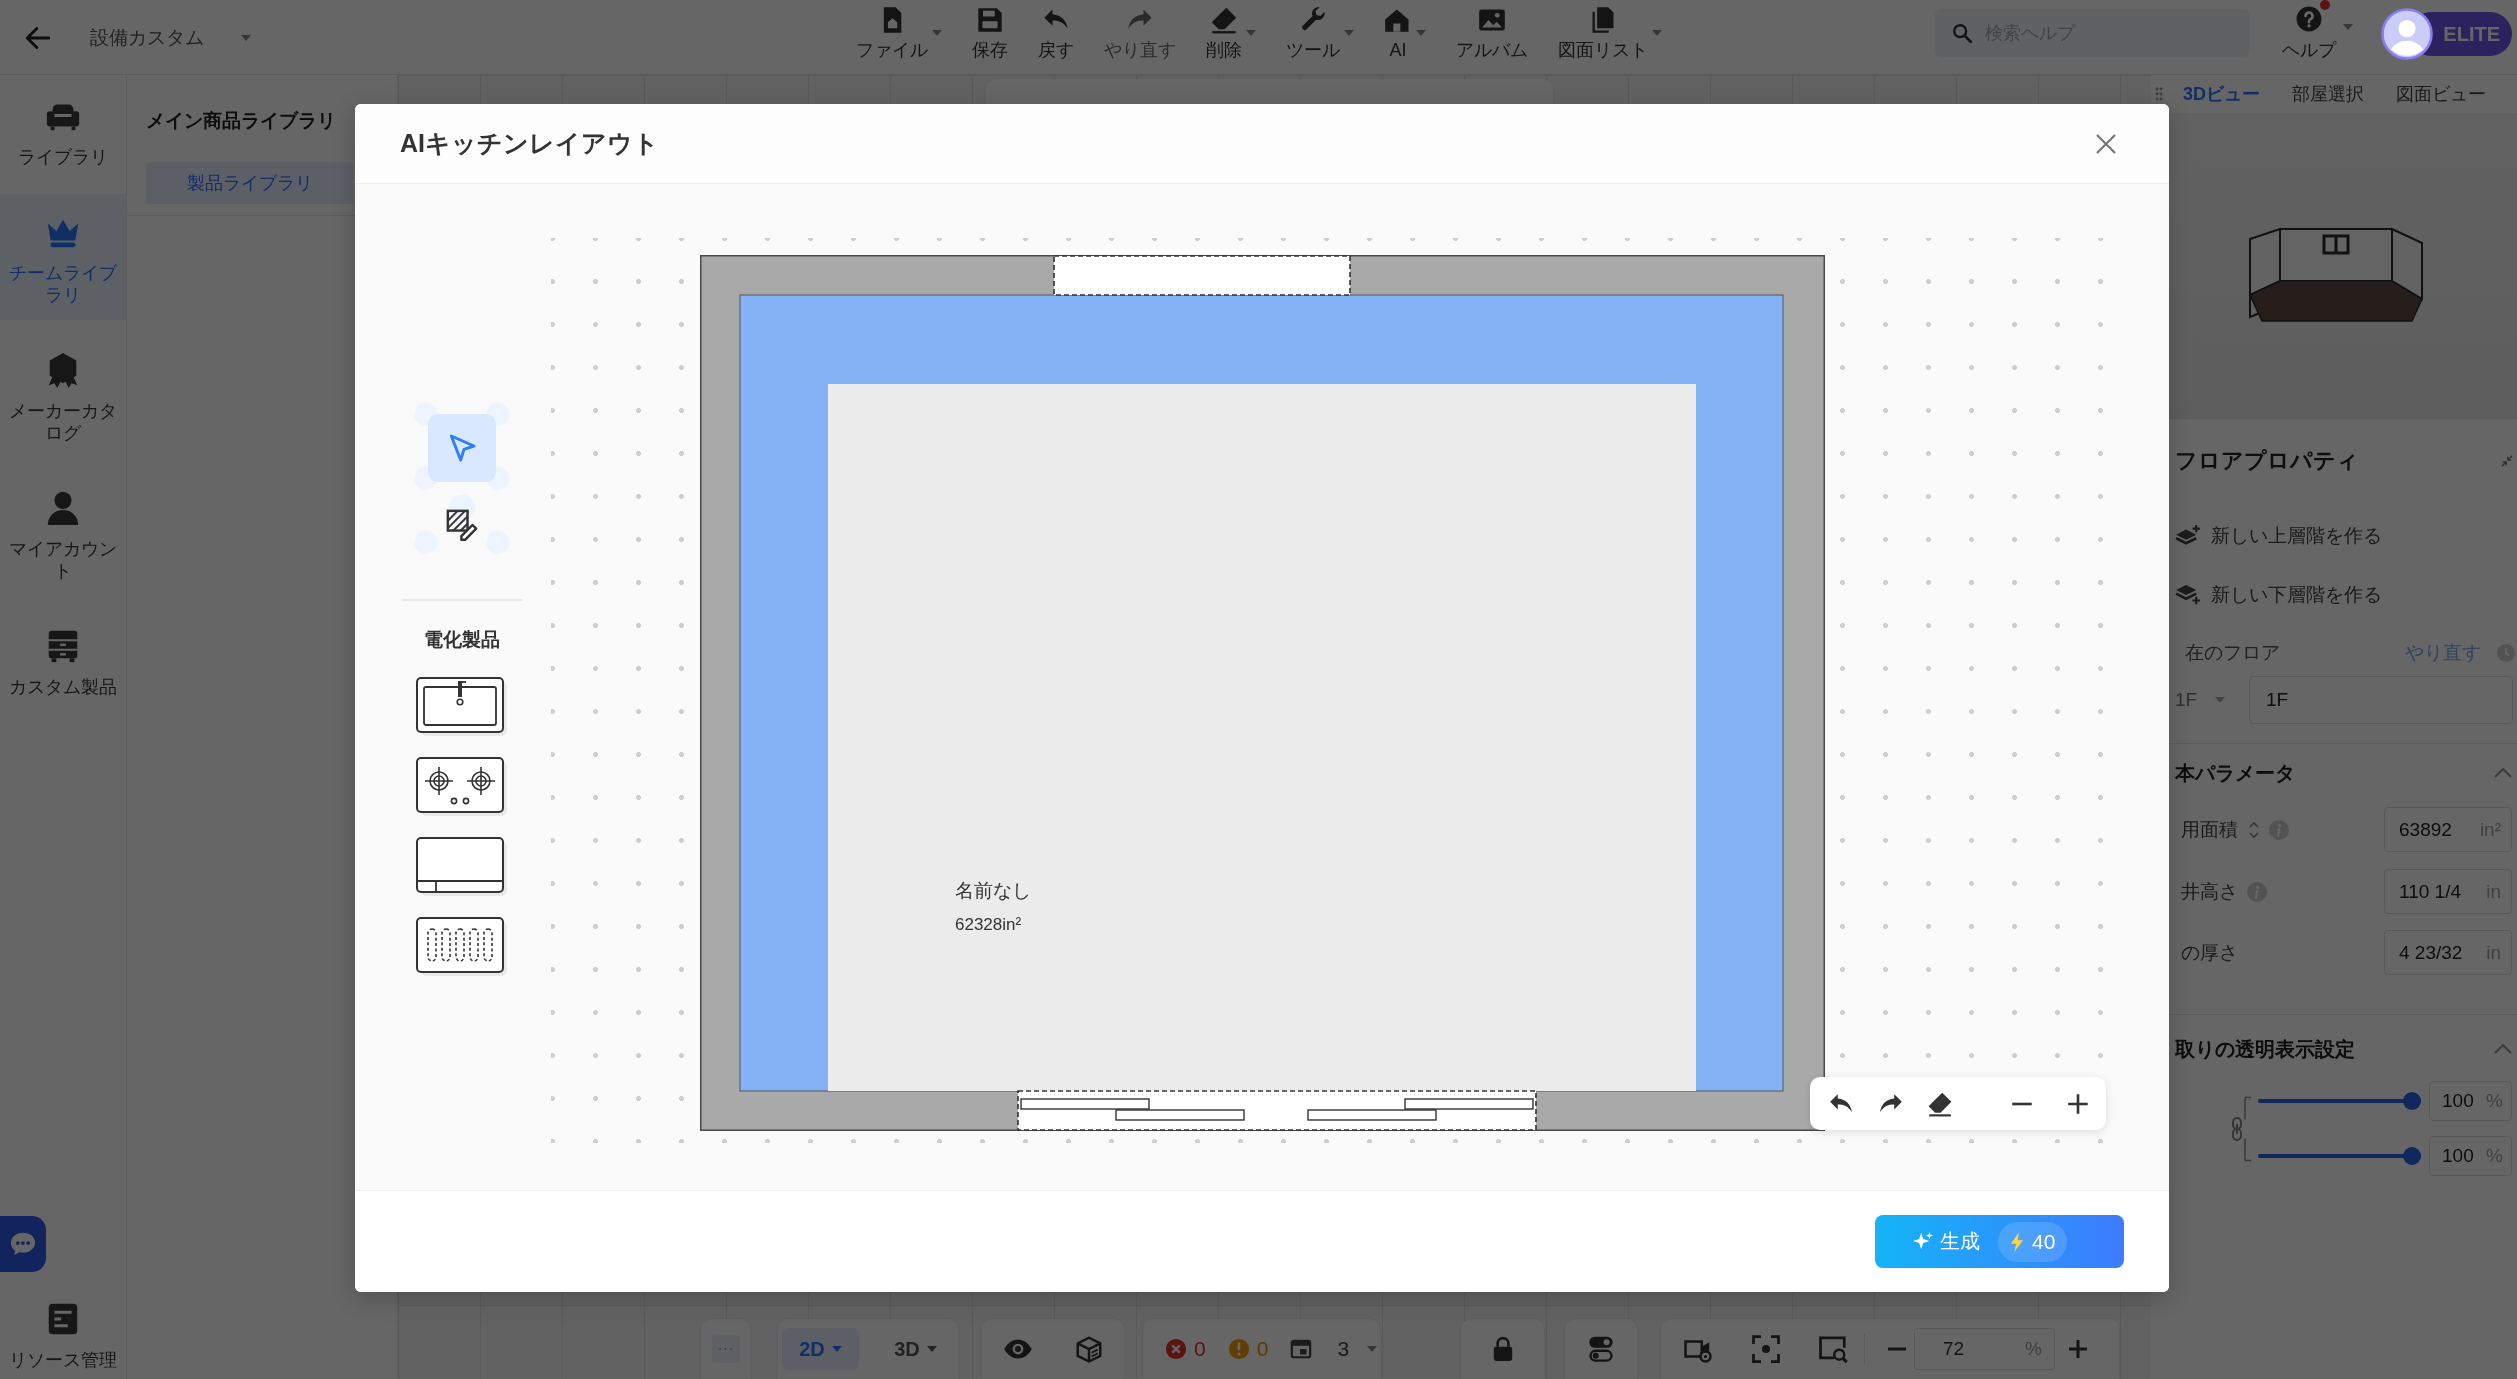 This screenshot has width=2517, height=1379. Describe the element at coordinates (63, 1339) in the screenshot. I see `sidebar-item: リソース管理` at that location.